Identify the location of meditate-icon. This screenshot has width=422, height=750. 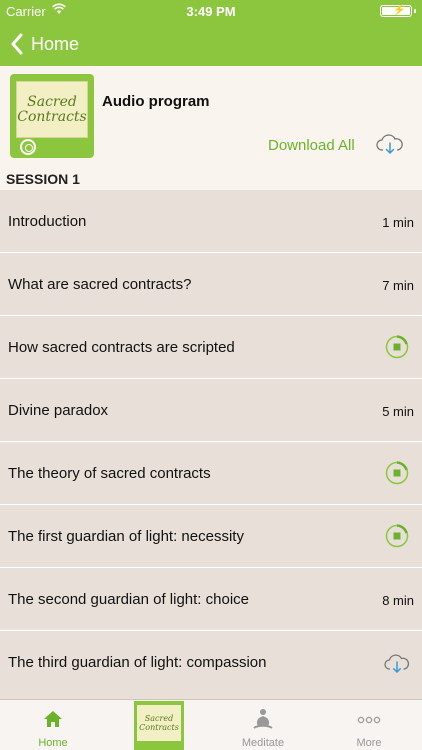
(263, 719).